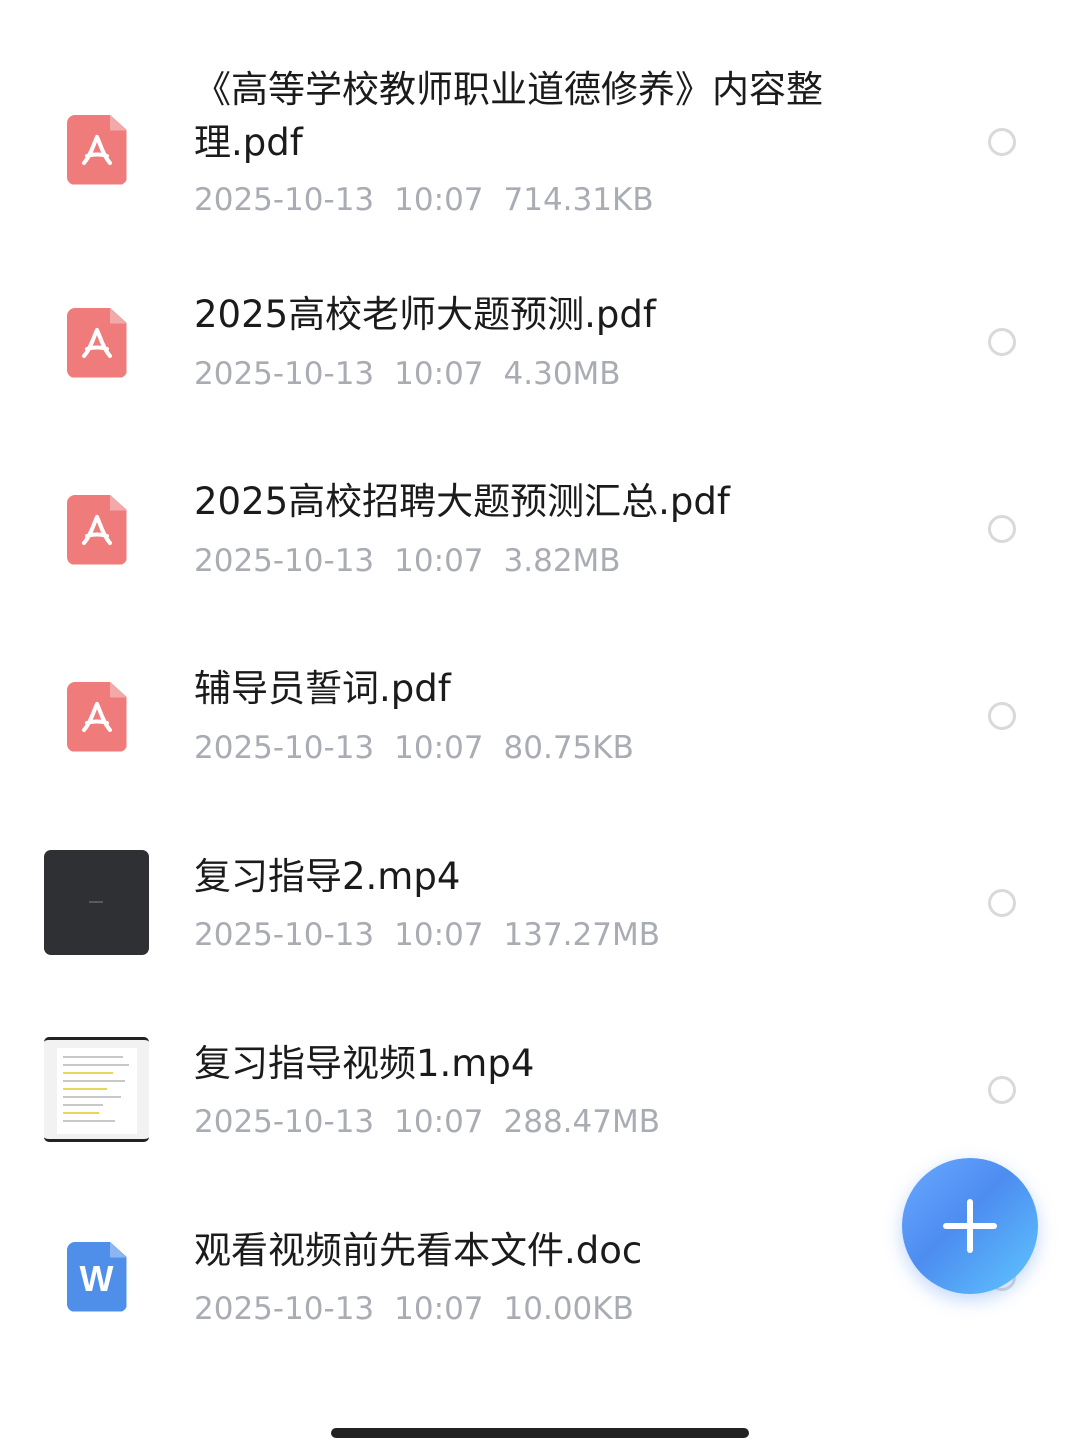 The width and height of the screenshot is (1080, 1440). What do you see at coordinates (540, 1433) in the screenshot?
I see `home-indicator` at bounding box center [540, 1433].